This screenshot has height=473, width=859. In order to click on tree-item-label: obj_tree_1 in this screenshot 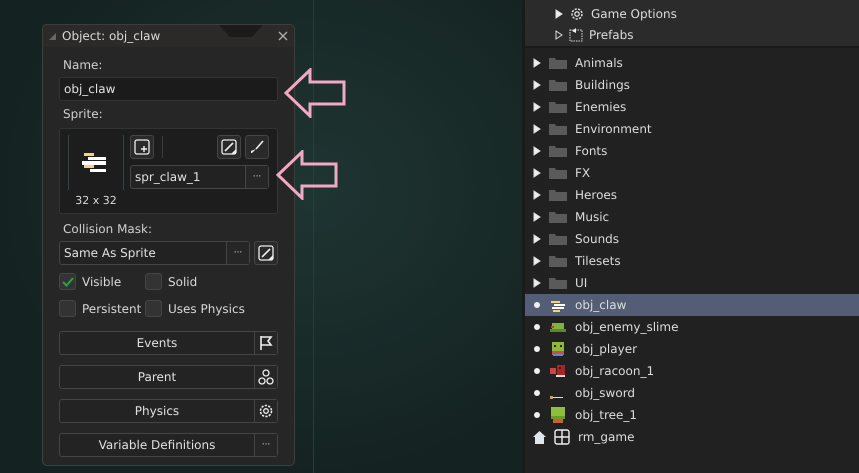, I will do `click(606, 415)`.